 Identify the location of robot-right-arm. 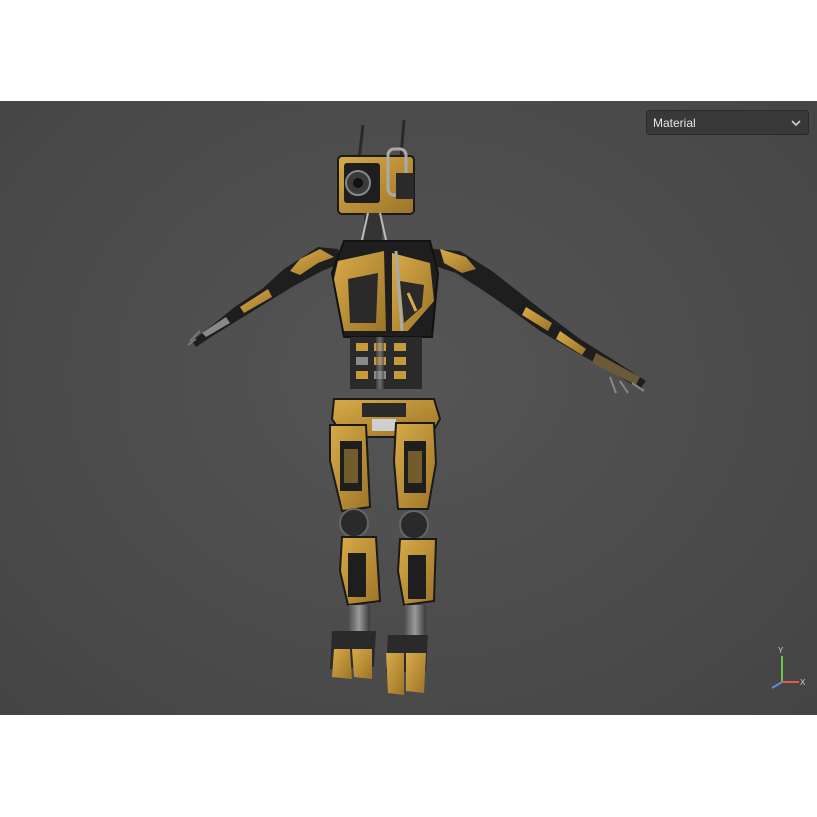
(539, 321).